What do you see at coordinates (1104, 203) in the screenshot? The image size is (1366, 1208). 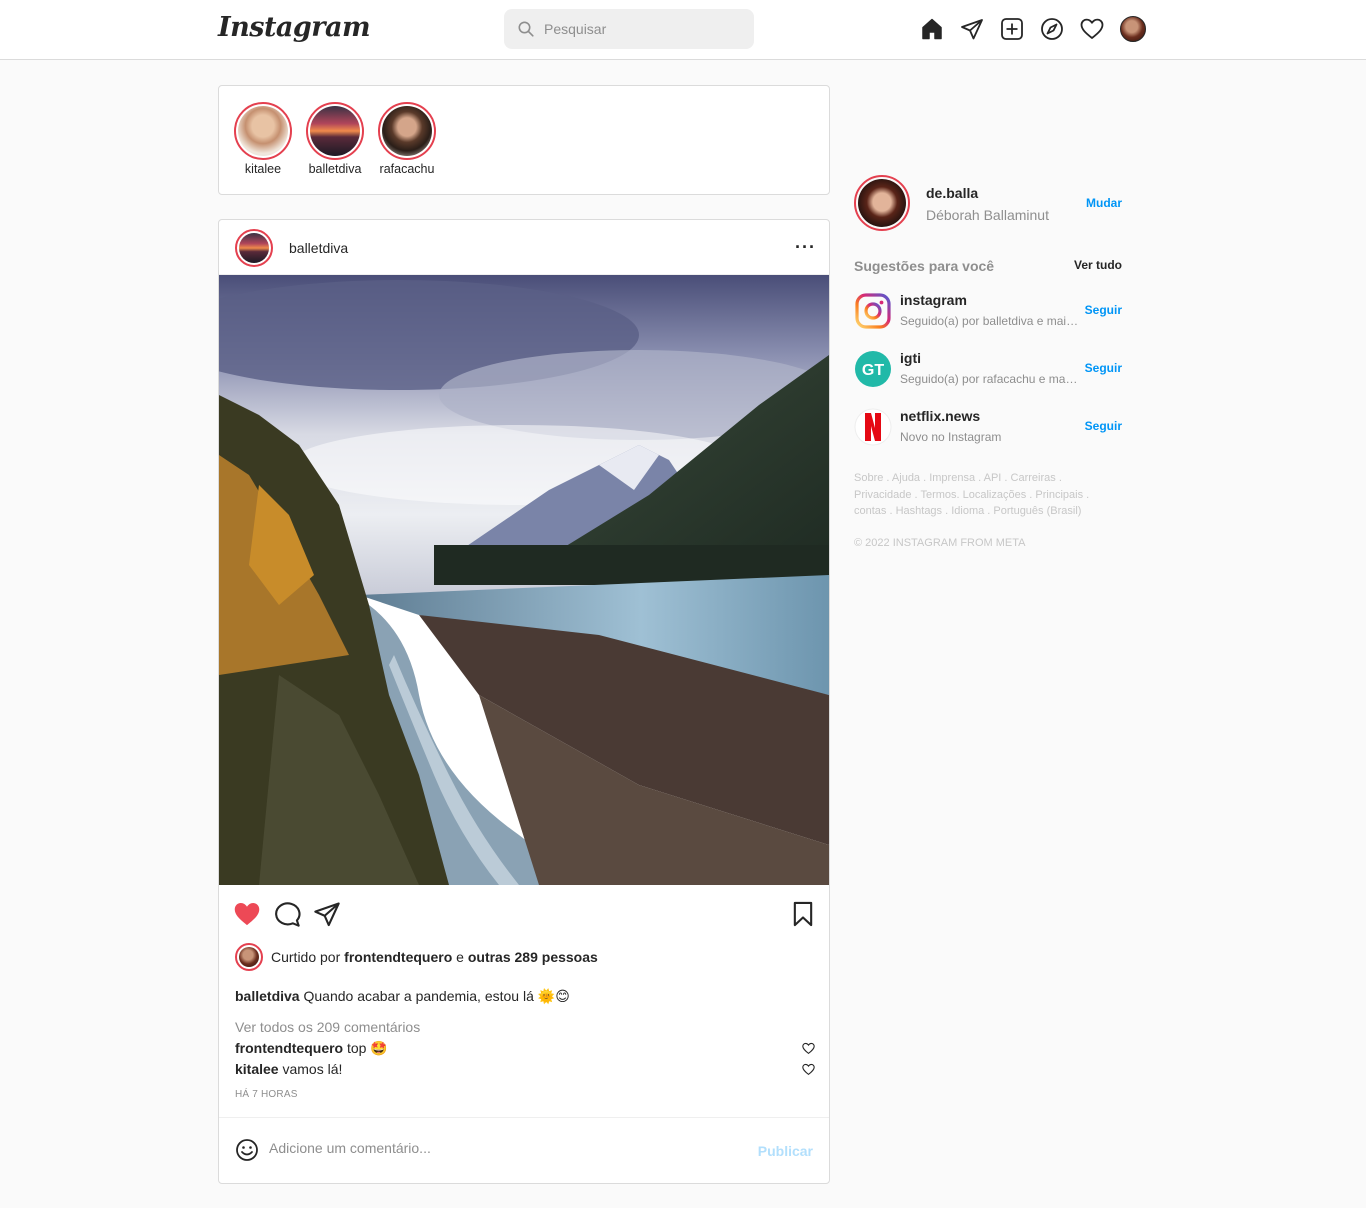 I see `switch-account-button: Mudar` at bounding box center [1104, 203].